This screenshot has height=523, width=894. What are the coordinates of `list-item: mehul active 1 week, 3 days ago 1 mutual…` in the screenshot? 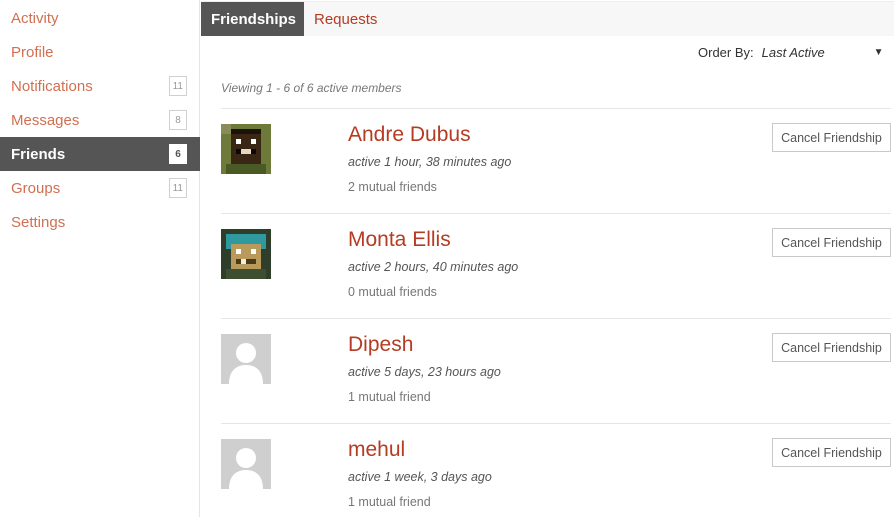 It's located at (556, 473).